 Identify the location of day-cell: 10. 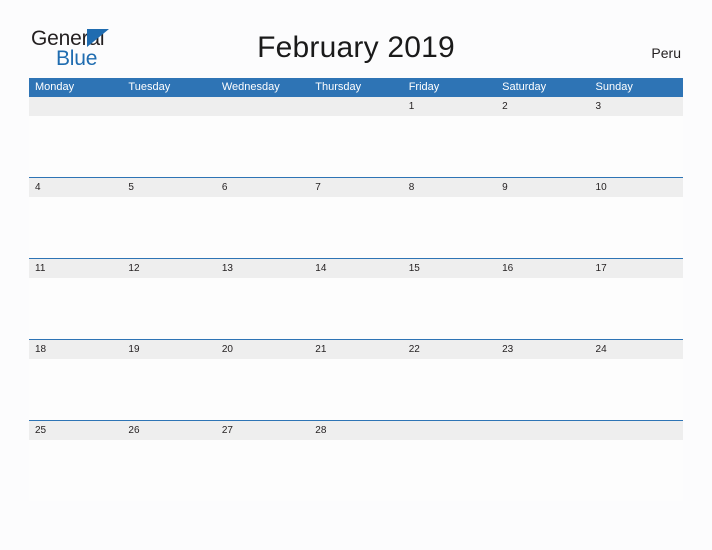
(636, 187).